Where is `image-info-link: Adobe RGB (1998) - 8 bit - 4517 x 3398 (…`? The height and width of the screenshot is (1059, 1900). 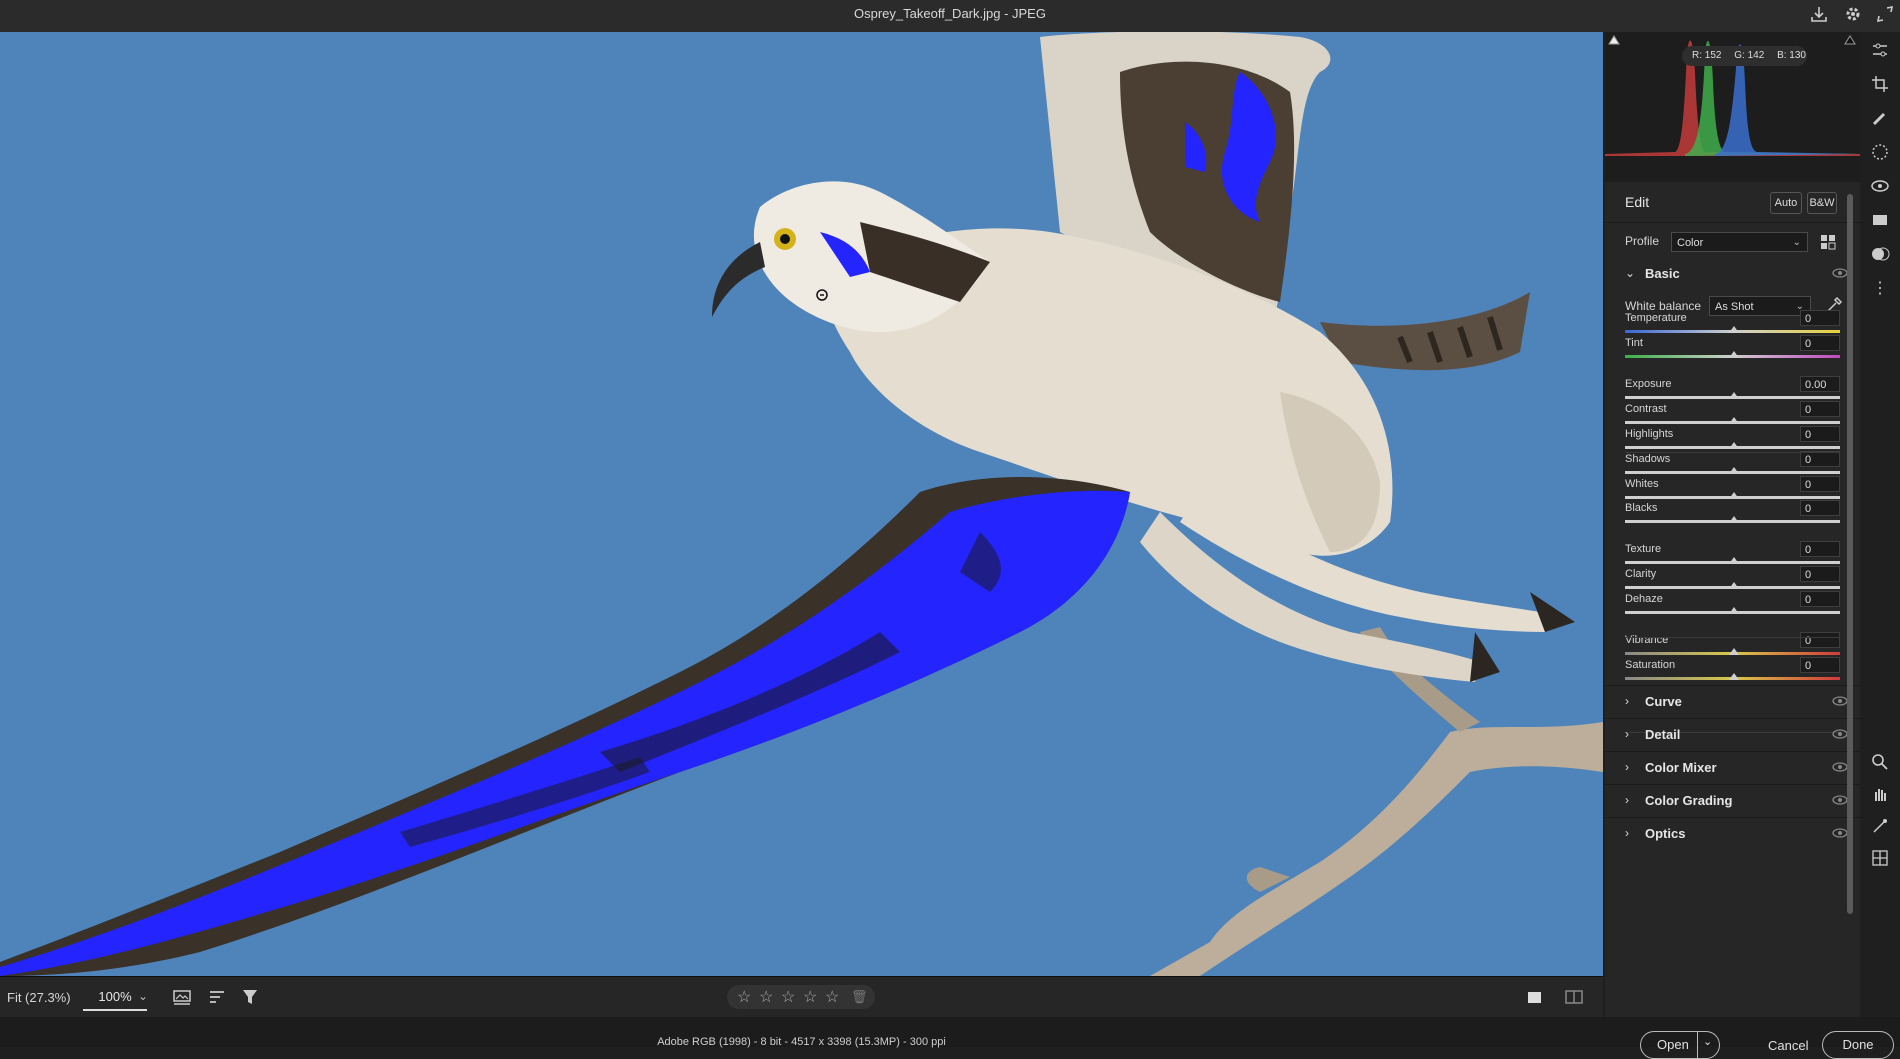
image-info-link: Adobe RGB (1998) - 8 bit - 4517 x 3398 (… is located at coordinates (801, 1042).